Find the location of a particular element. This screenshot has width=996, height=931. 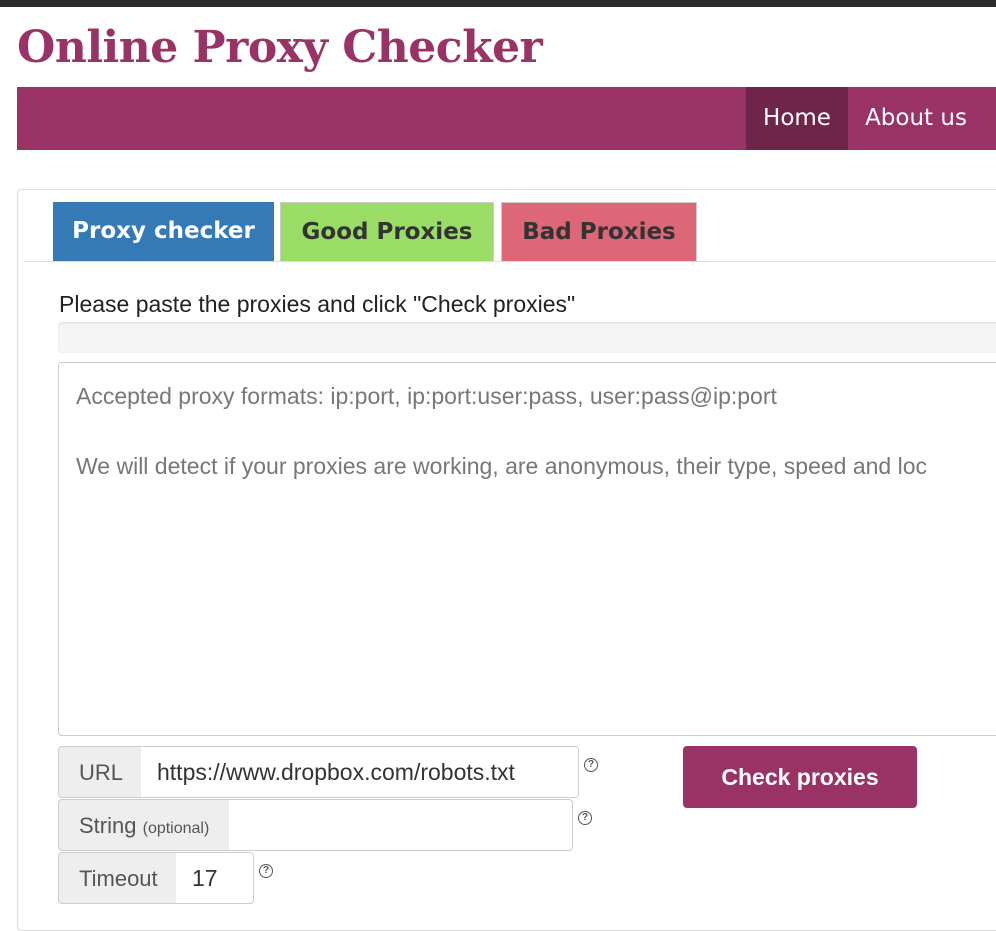

timeout-label: Timeout is located at coordinates (117, 878).